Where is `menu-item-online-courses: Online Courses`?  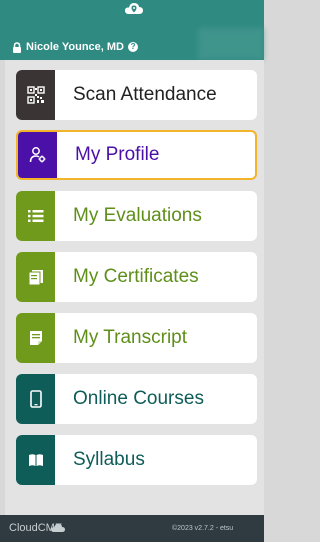
menu-item-online-courses: Online Courses is located at coordinates (136, 399).